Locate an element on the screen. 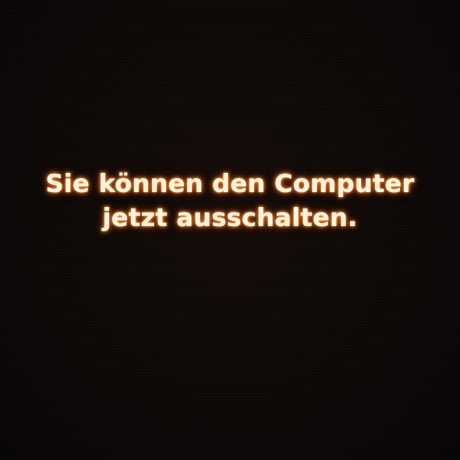 The width and height of the screenshot is (460, 460). shutdown-message-line-1: Sie können den Computer is located at coordinates (230, 183).